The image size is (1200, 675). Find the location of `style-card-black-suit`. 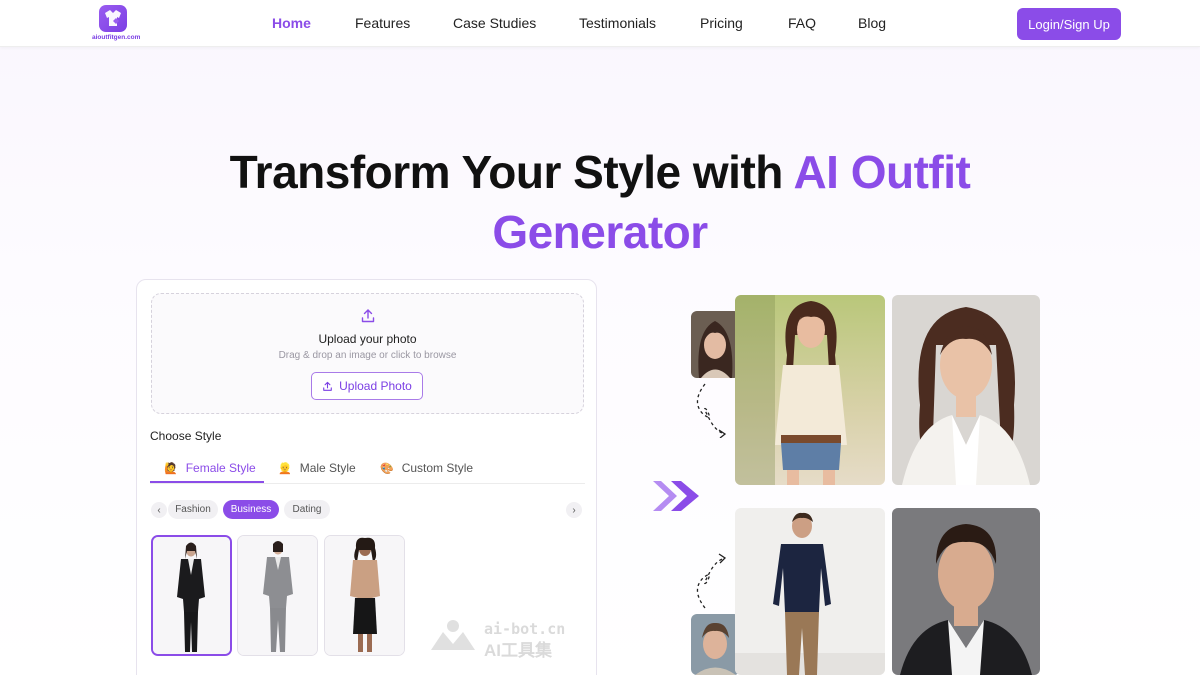

style-card-black-suit is located at coordinates (191, 595).